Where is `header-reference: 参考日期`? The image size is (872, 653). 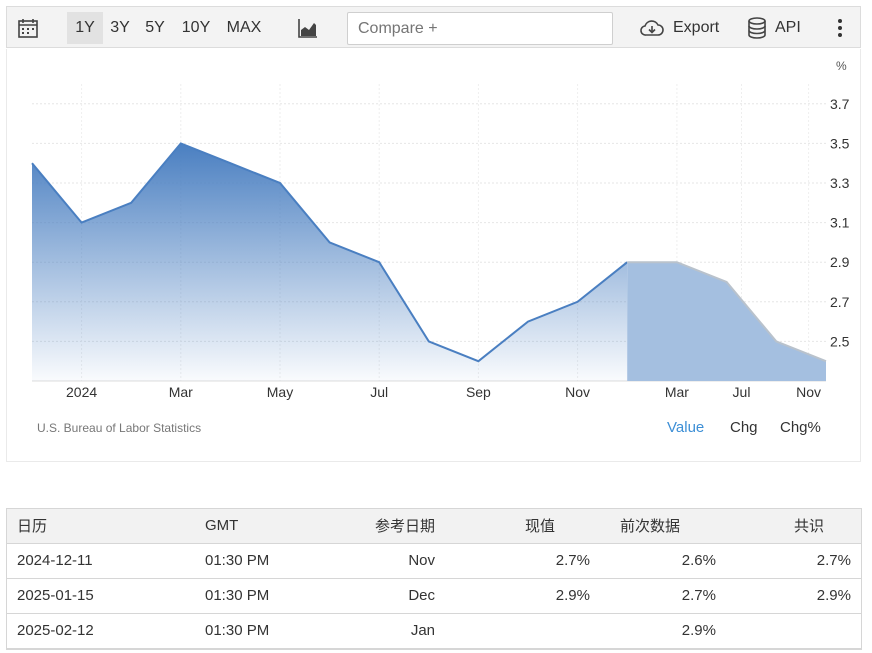
header-reference: 参考日期 is located at coordinates (395, 526).